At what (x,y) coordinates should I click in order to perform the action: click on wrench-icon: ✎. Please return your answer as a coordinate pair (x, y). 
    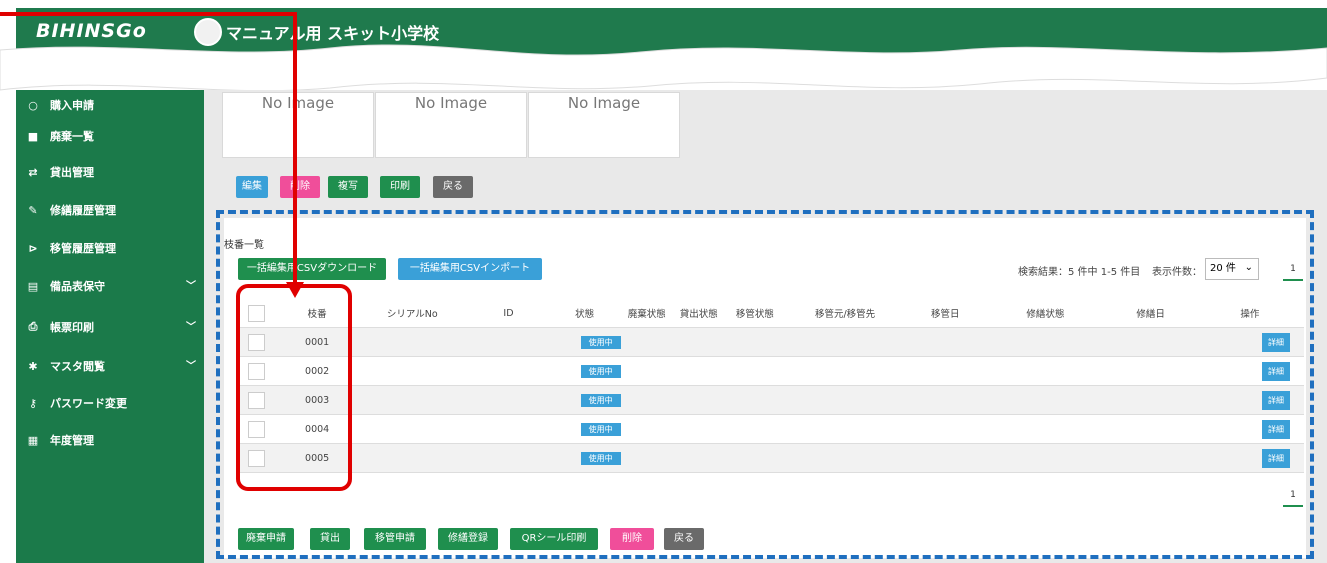
    Looking at the image, I should click on (33, 210).